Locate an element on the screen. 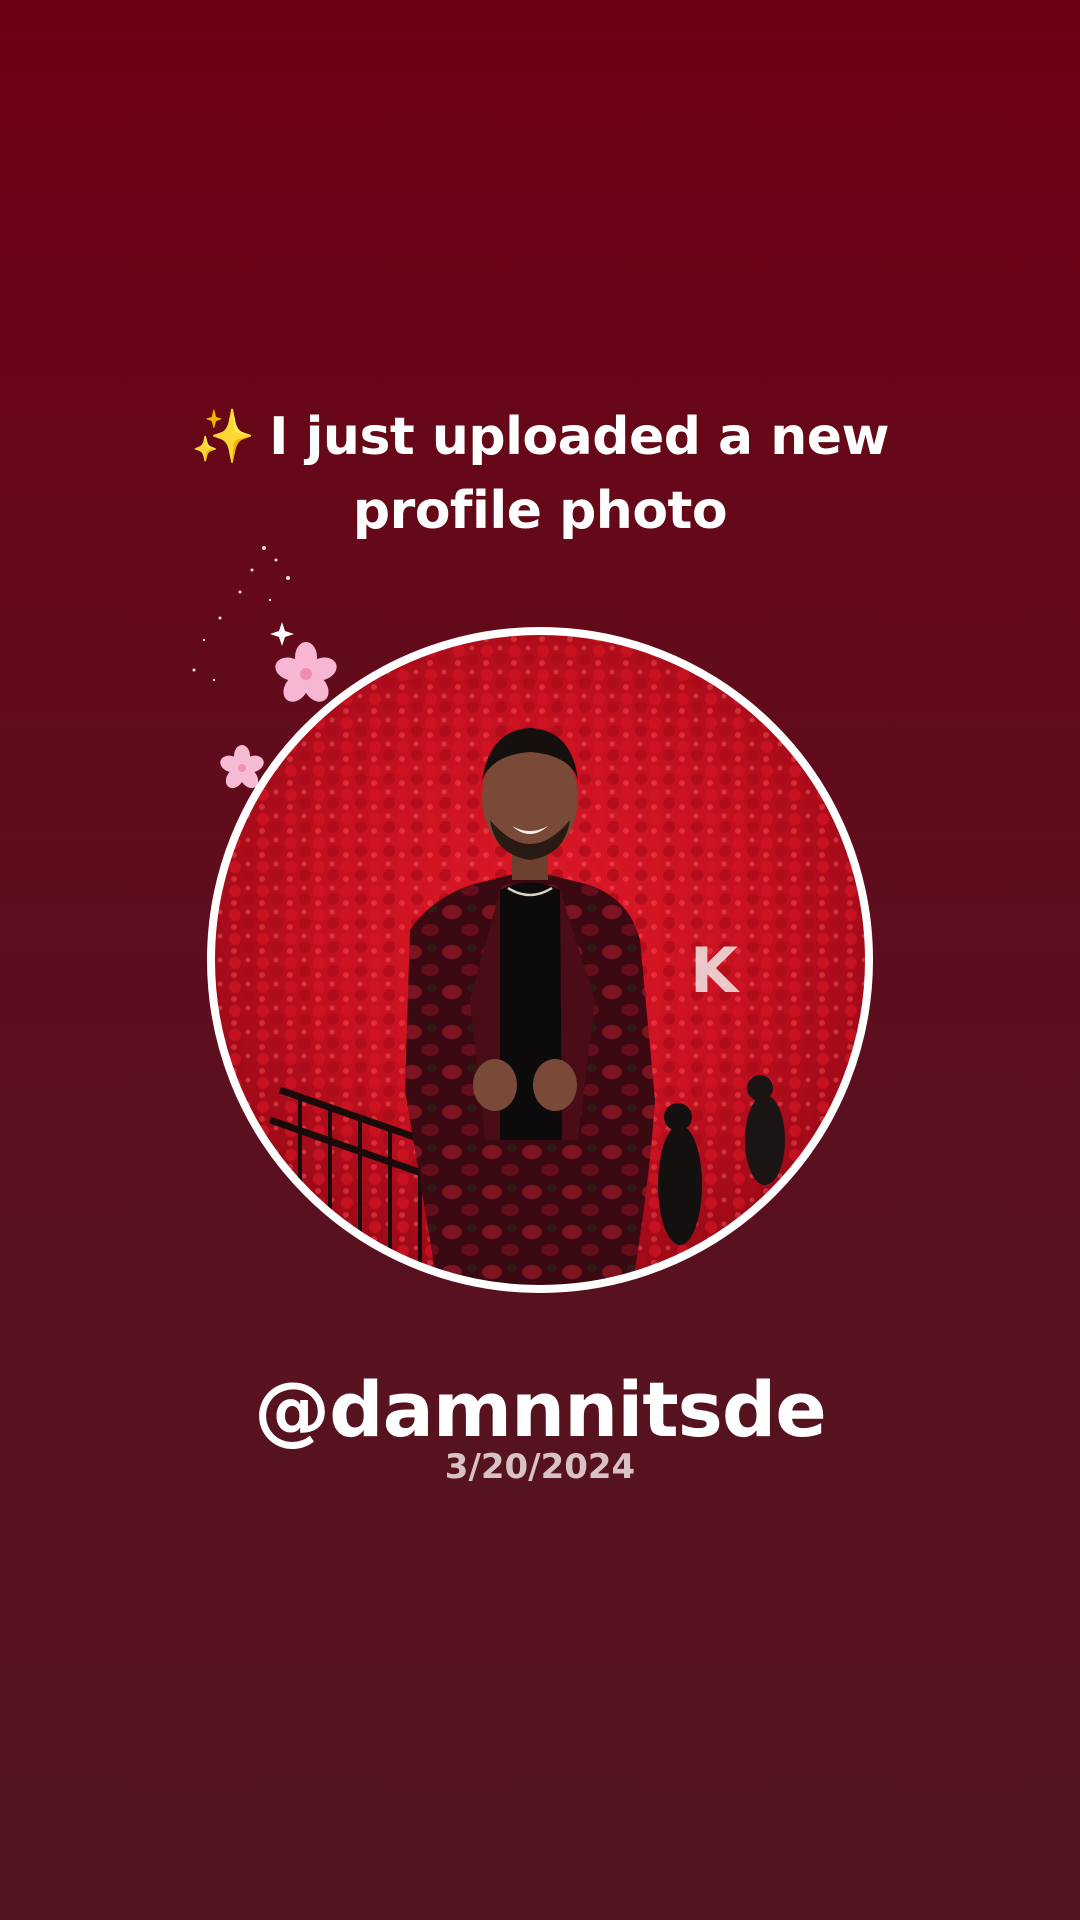 The image size is (1080, 1920). upload-date: 3/20/2024 is located at coordinates (540, 1467).